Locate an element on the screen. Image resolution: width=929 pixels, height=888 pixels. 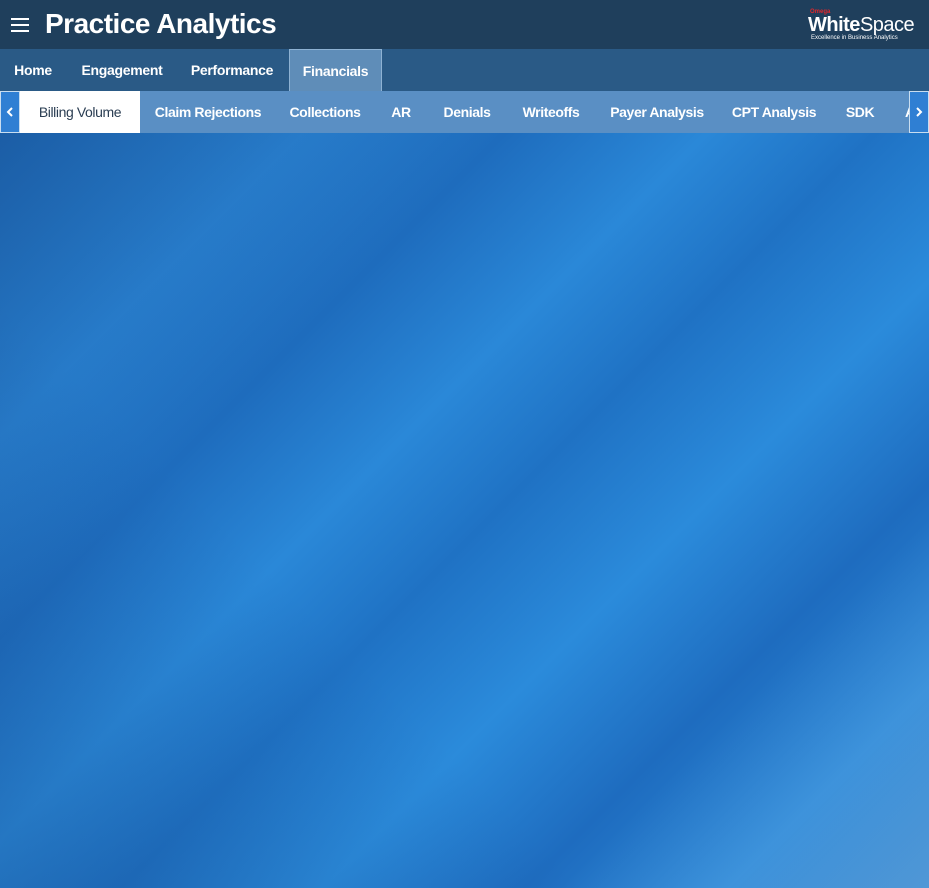
subtab-denials: Denials is located at coordinates (467, 112).